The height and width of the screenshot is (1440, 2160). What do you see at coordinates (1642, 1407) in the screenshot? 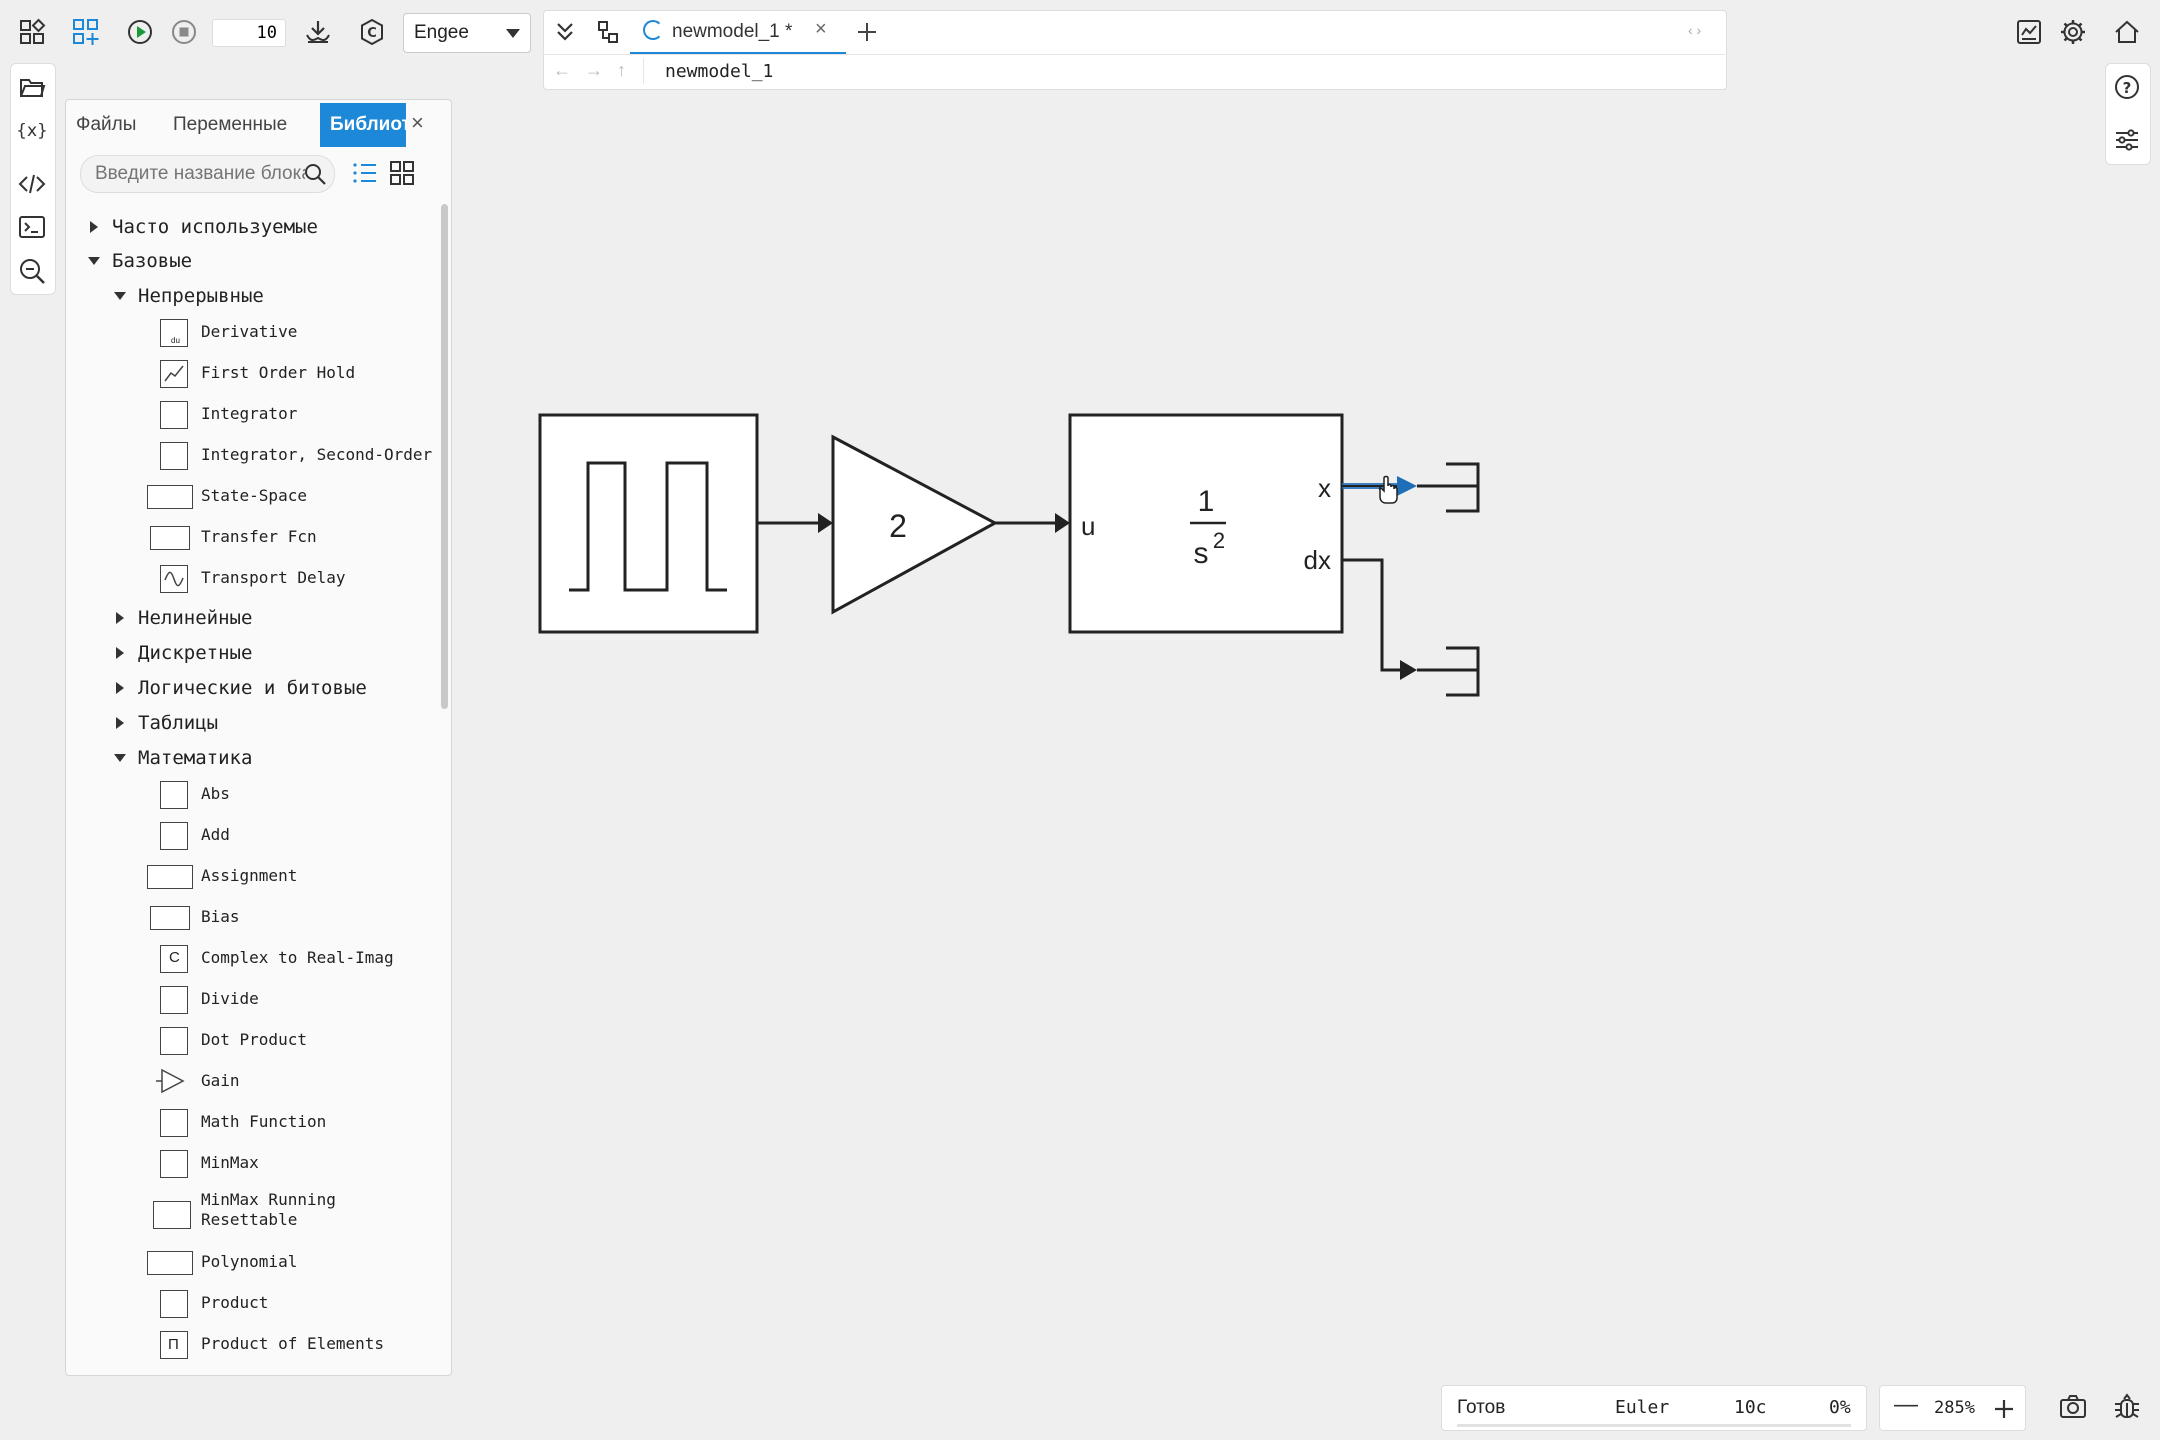
I see `status-solver: Euler` at bounding box center [1642, 1407].